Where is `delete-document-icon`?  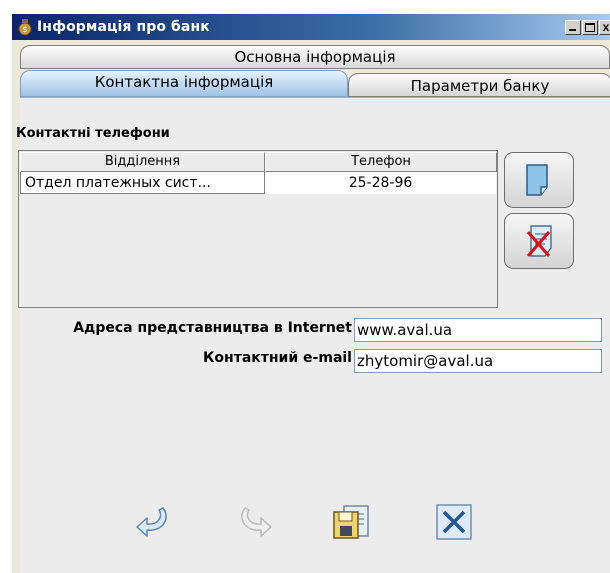 delete-document-icon is located at coordinates (539, 241).